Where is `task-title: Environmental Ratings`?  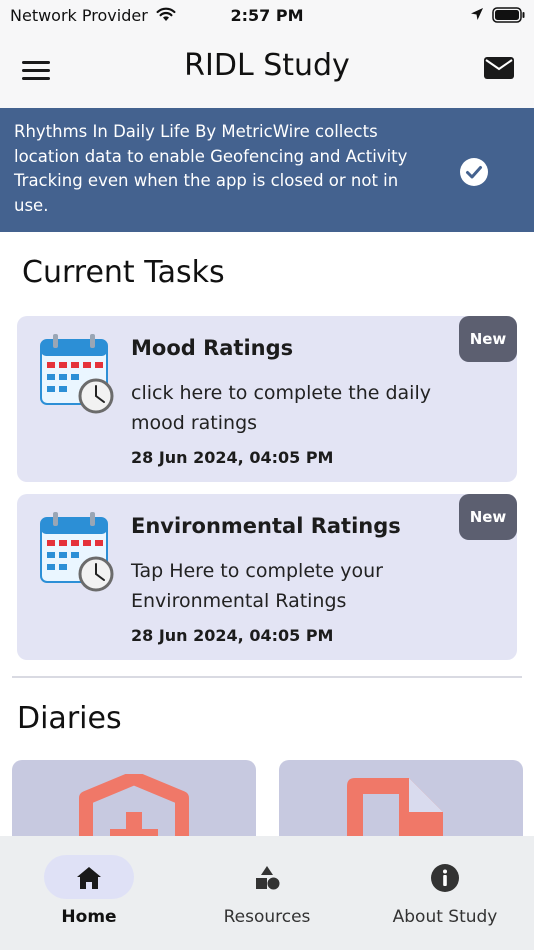 task-title: Environmental Ratings is located at coordinates (266, 526).